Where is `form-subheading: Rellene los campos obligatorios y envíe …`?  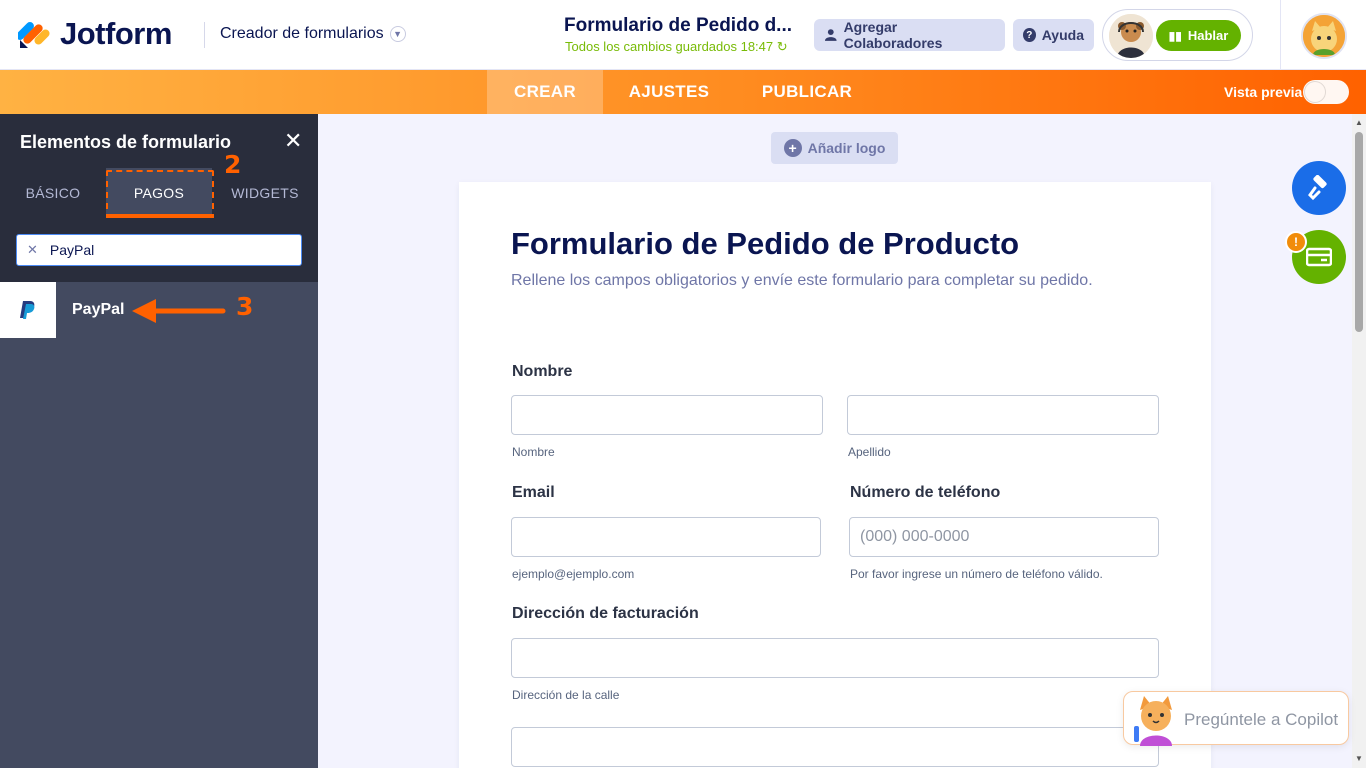
form-subheading: Rellene los campos obligatorios y envíe … is located at coordinates (802, 281).